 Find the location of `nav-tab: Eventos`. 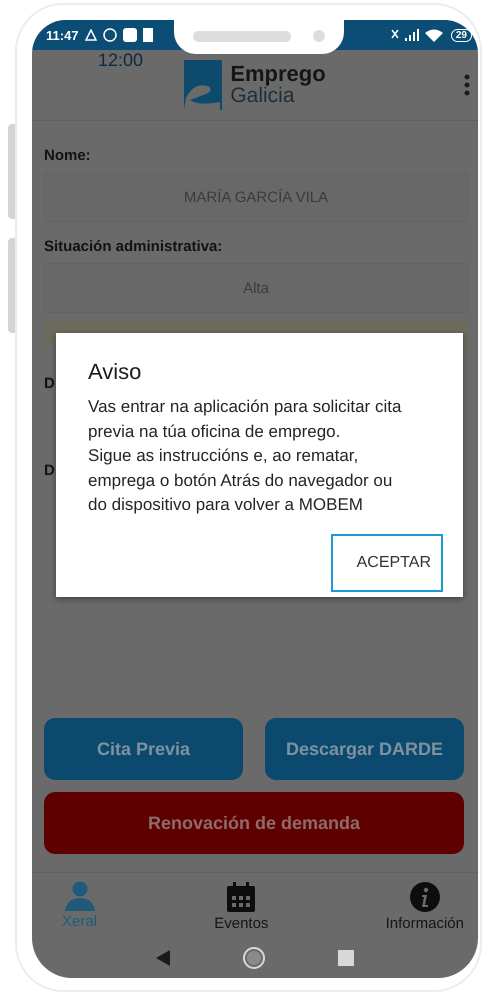

nav-tab: Eventos is located at coordinates (241, 906).